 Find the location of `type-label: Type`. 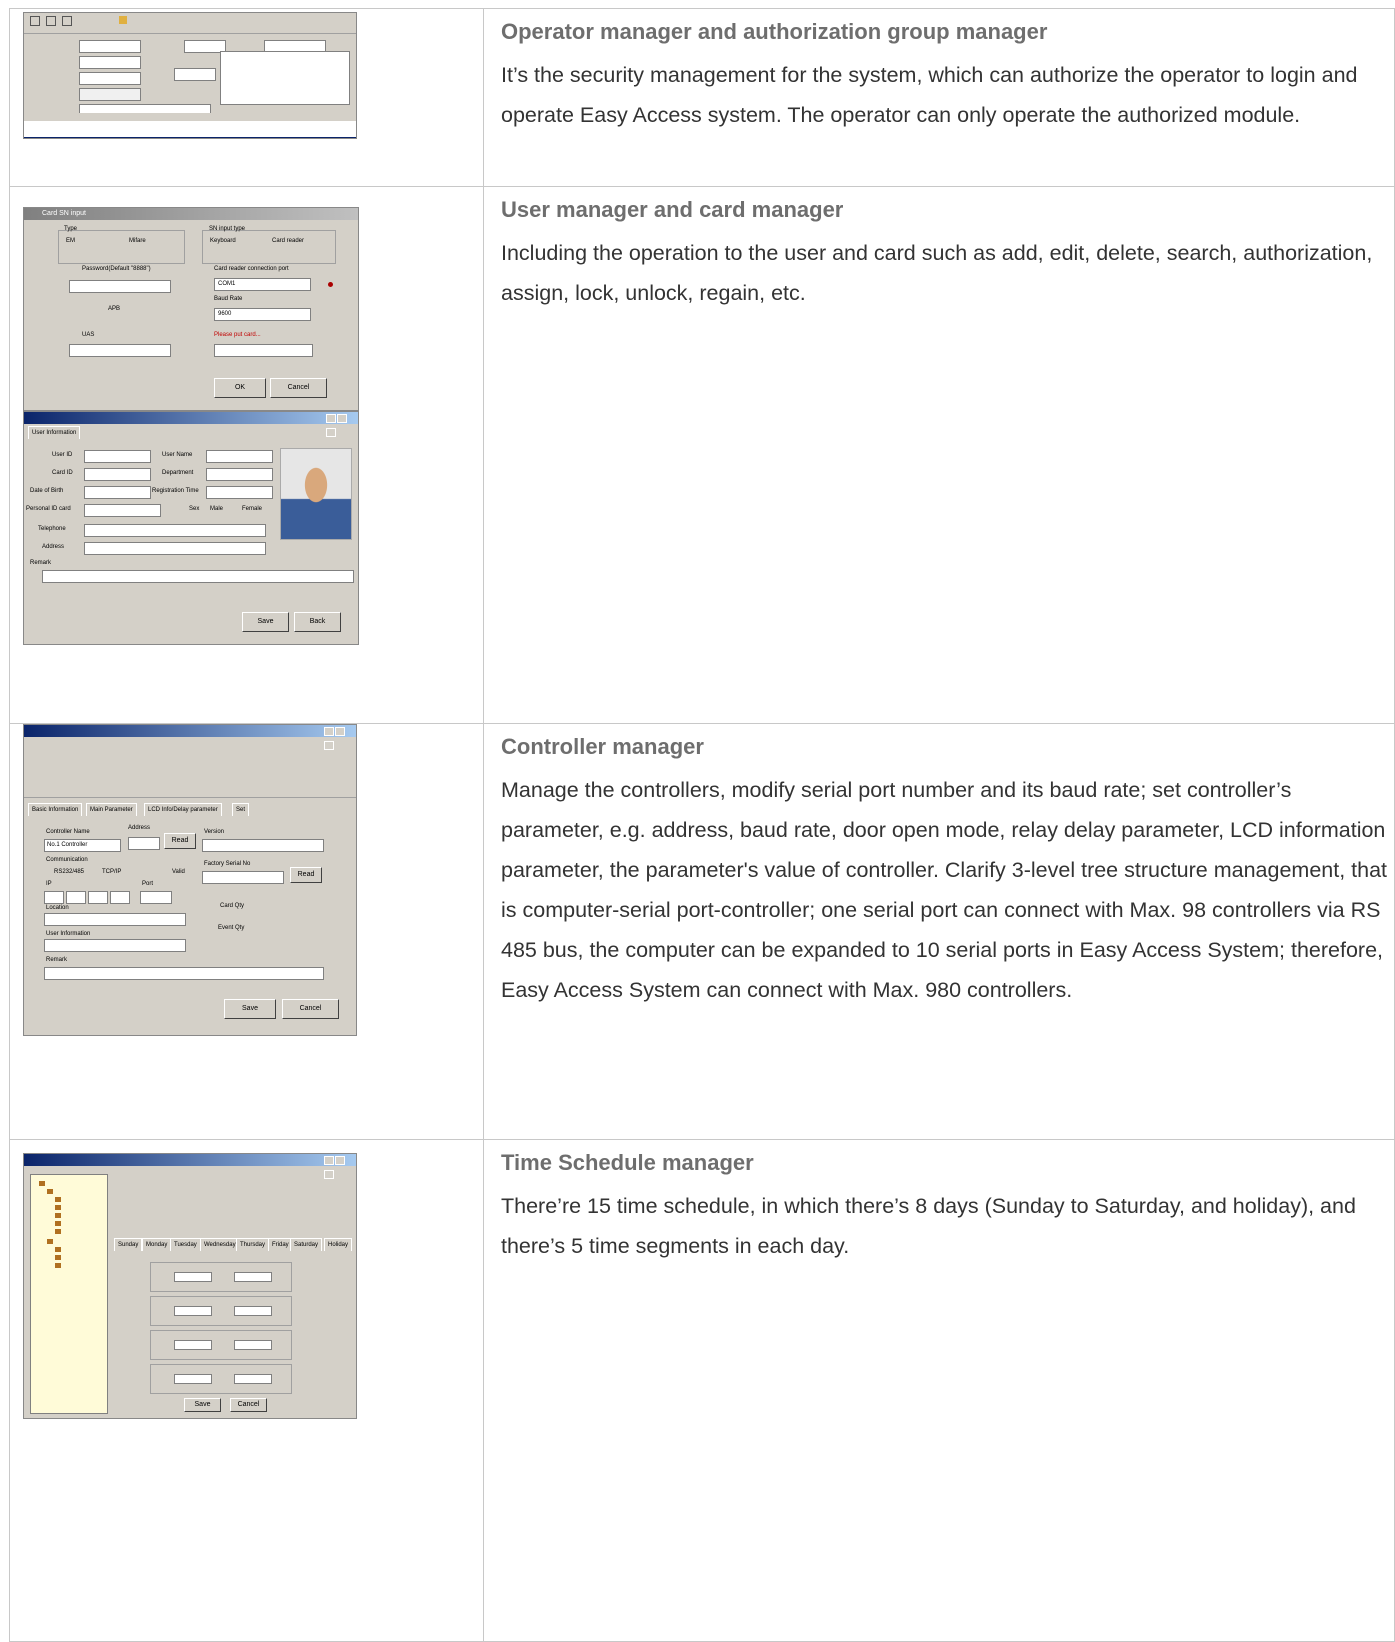

type-label: Type is located at coordinates (71, 229).